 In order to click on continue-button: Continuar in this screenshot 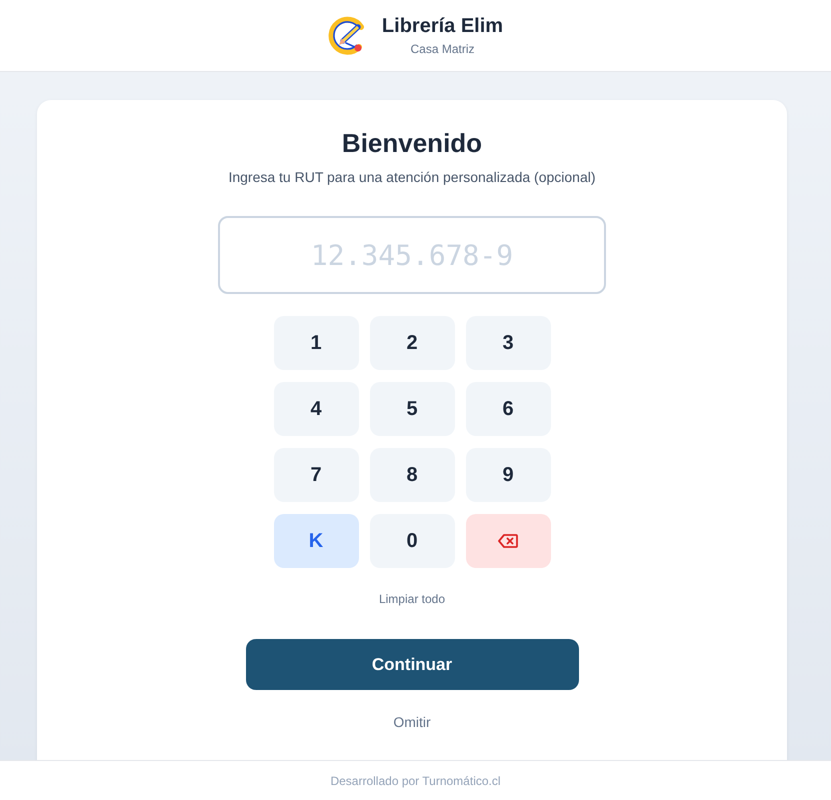, I will do `click(412, 664)`.